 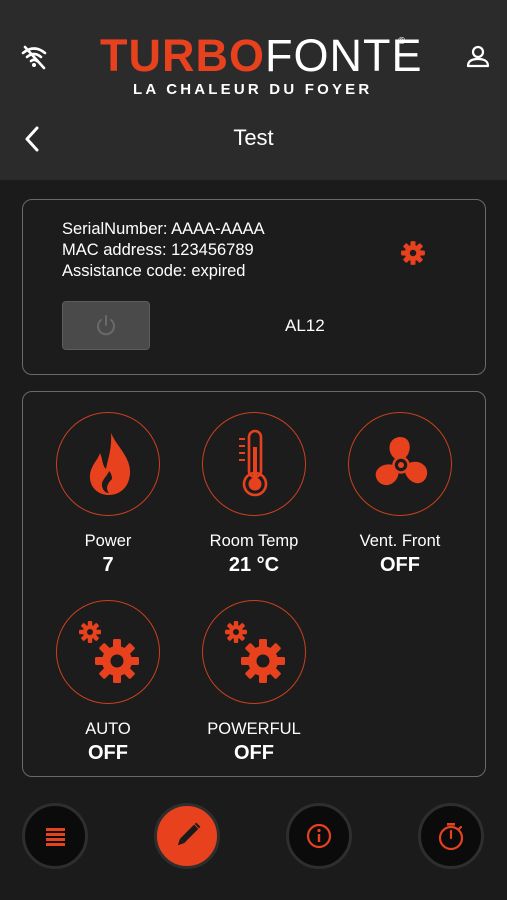 I want to click on control-auto: AUTO OFF, so click(x=108, y=682).